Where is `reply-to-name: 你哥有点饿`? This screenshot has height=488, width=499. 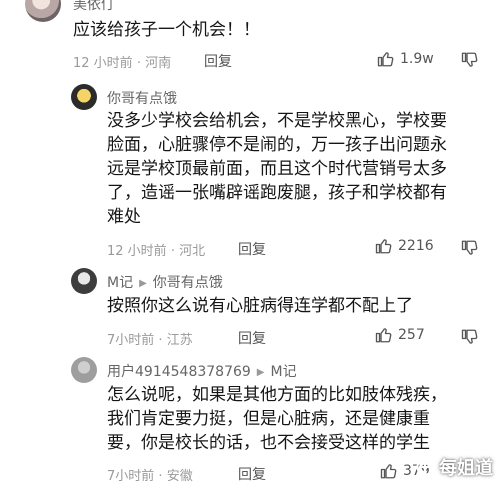
reply-to-name: 你哥有点饿 is located at coordinates (187, 283).